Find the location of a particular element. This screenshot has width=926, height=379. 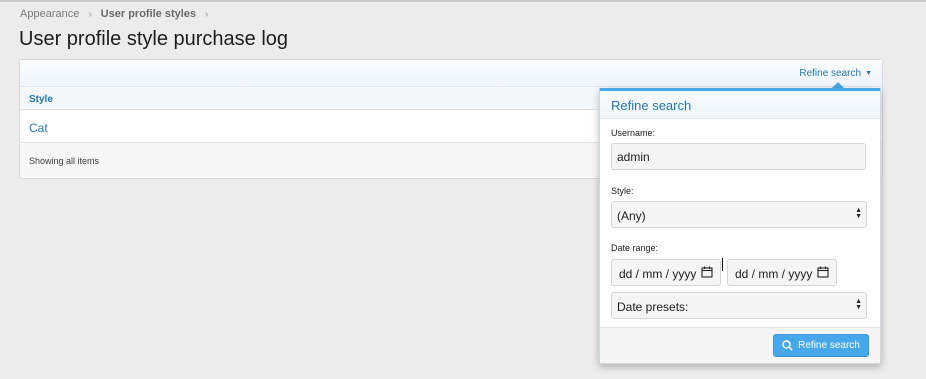

refine-search-toggle-label: Refine search is located at coordinates (830, 73).